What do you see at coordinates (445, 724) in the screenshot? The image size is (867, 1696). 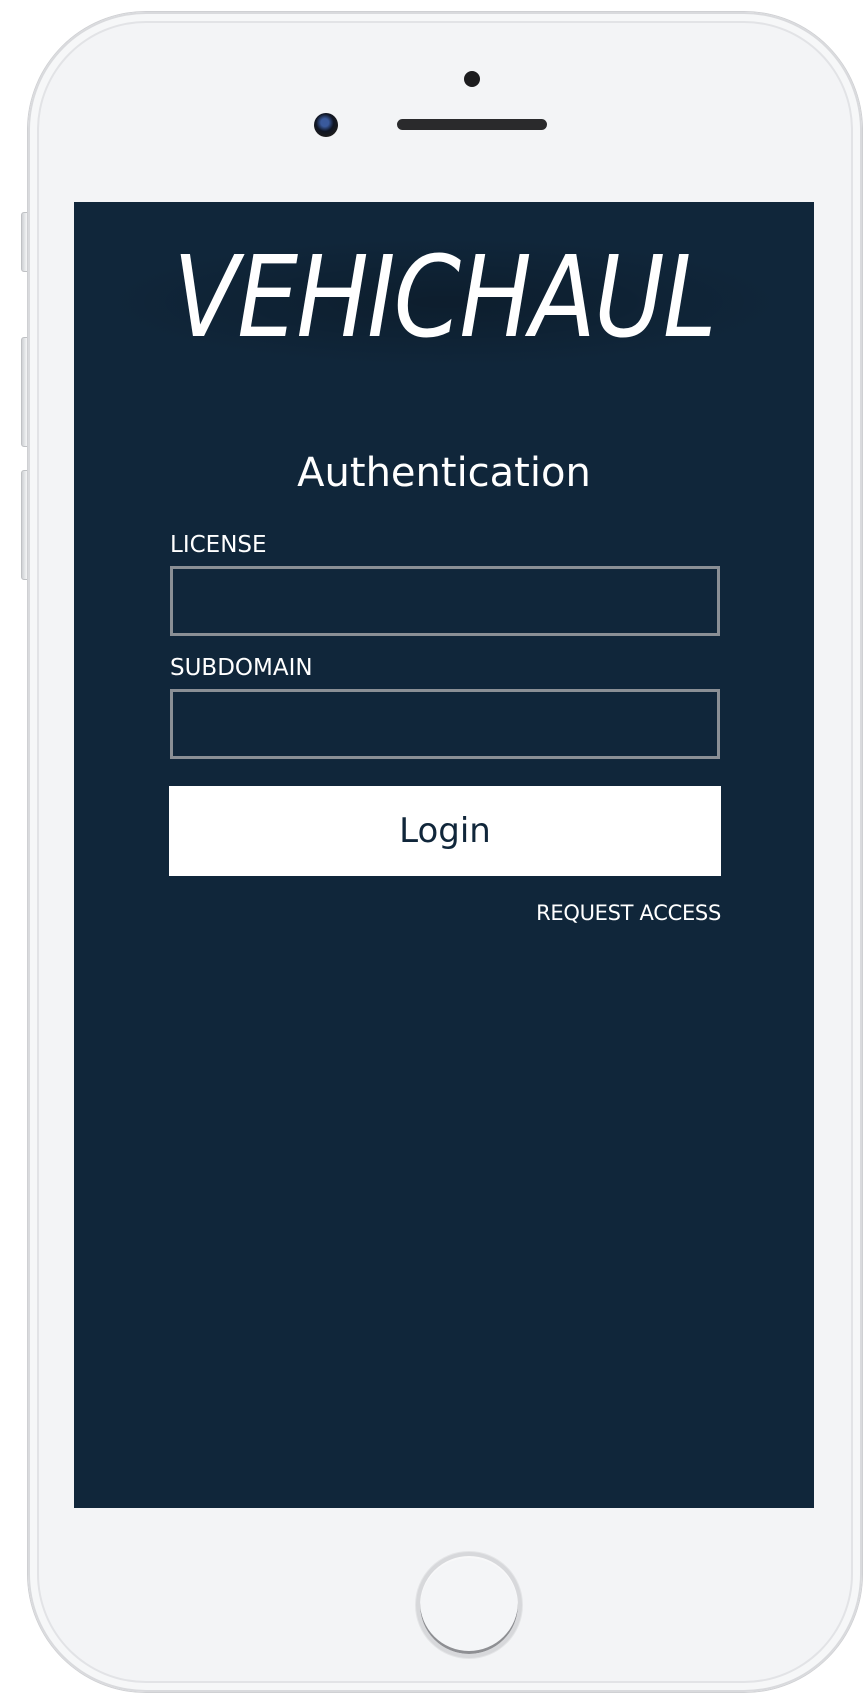 I see `subdomain-input` at bounding box center [445, 724].